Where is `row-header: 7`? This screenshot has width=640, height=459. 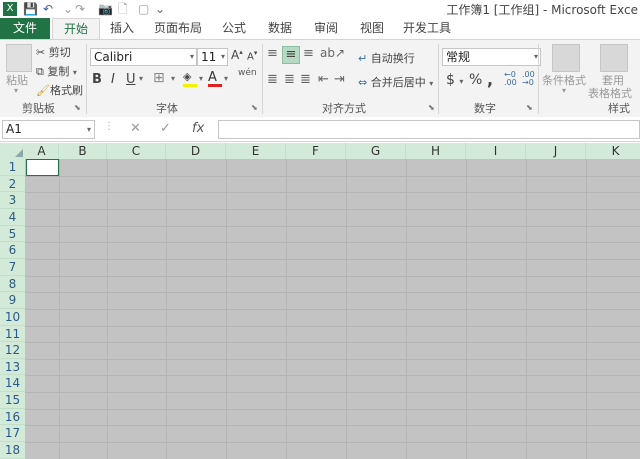
row-header: 7 is located at coordinates (12, 267).